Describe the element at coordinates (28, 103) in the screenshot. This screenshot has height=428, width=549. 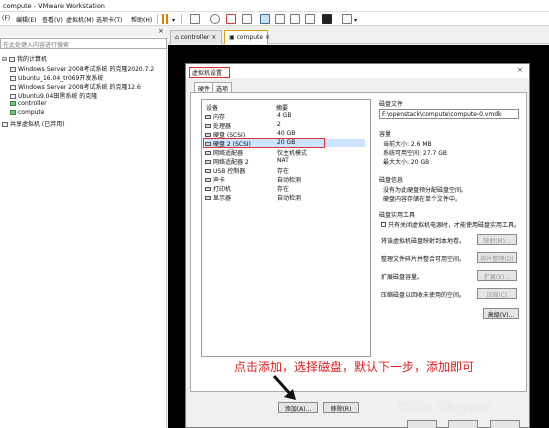
I see `tree-item-controller: controller` at that location.